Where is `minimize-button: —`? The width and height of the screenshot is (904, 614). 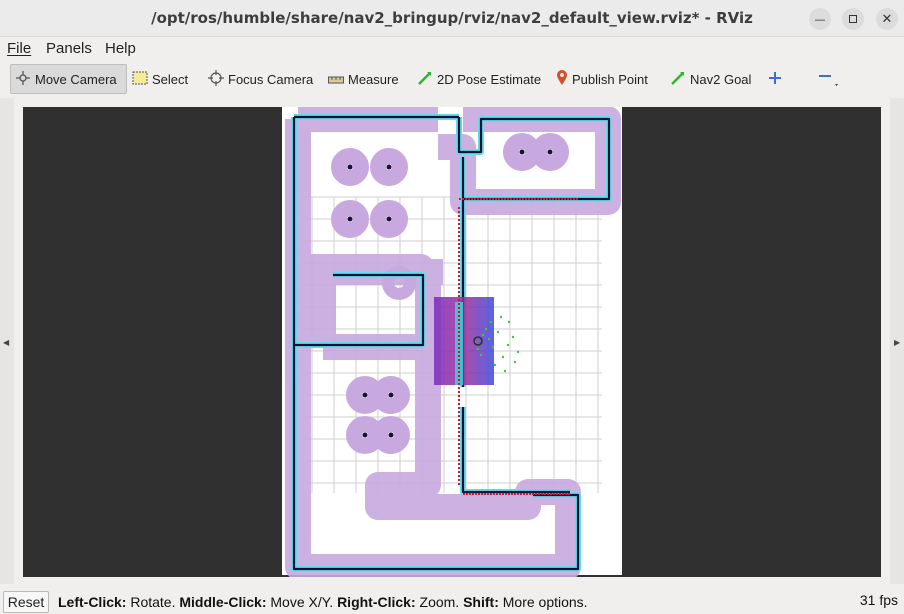
minimize-button: — is located at coordinates (820, 19).